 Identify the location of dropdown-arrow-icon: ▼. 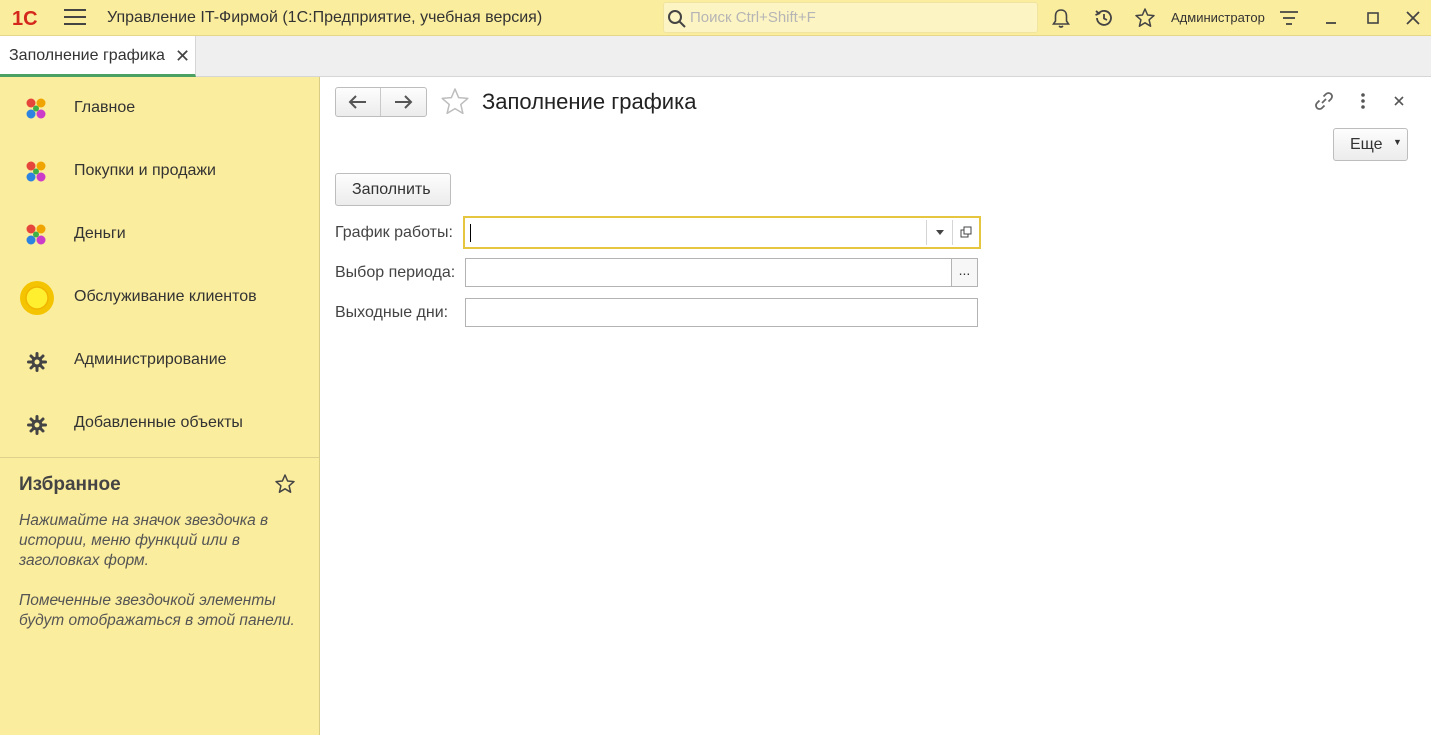
(1397, 142).